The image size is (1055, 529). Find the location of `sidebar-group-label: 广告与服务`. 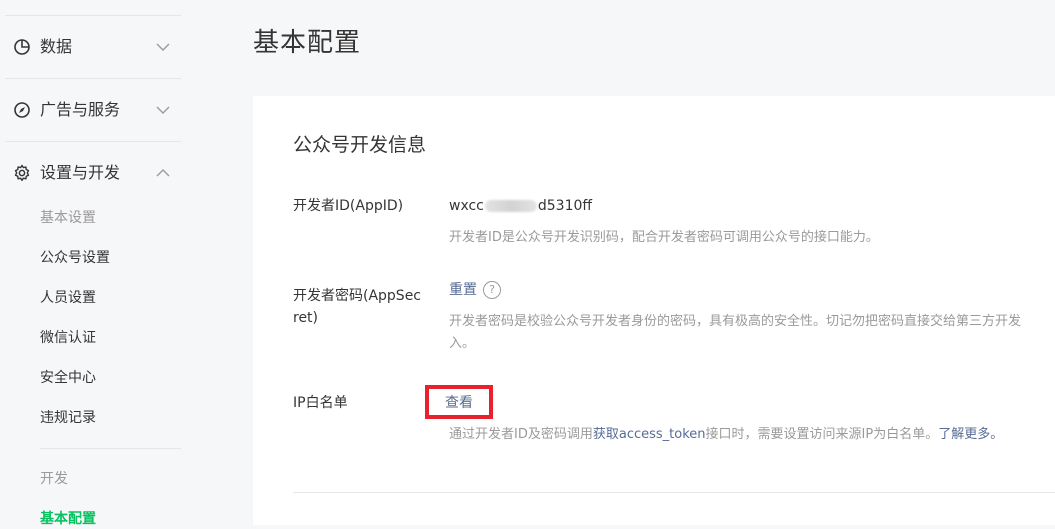

sidebar-group-label: 广告与服务 is located at coordinates (80, 109).